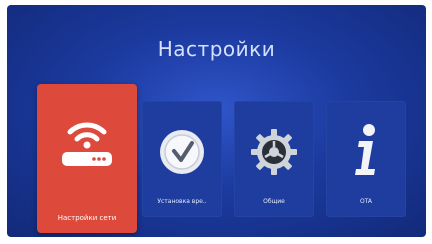 This screenshot has height=244, width=432. I want to click on tile-label: OTA, so click(366, 201).